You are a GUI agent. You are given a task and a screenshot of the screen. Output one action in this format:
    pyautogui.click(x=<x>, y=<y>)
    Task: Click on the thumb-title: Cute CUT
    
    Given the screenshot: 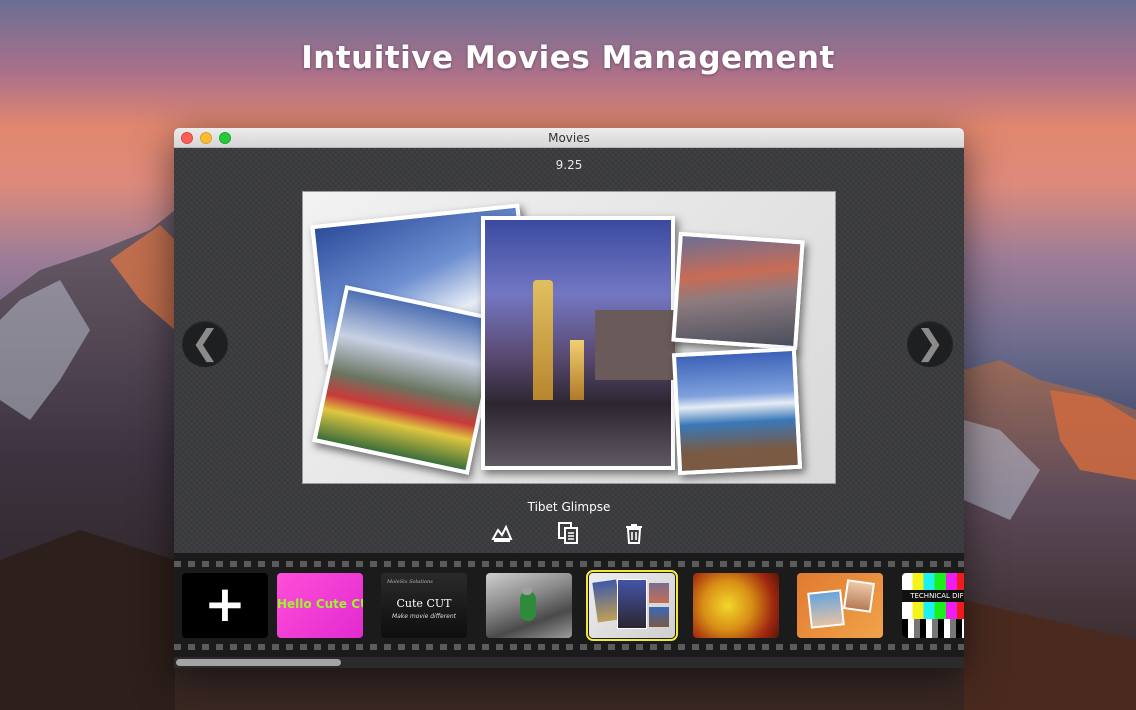 What is the action you would take?
    pyautogui.click(x=424, y=603)
    